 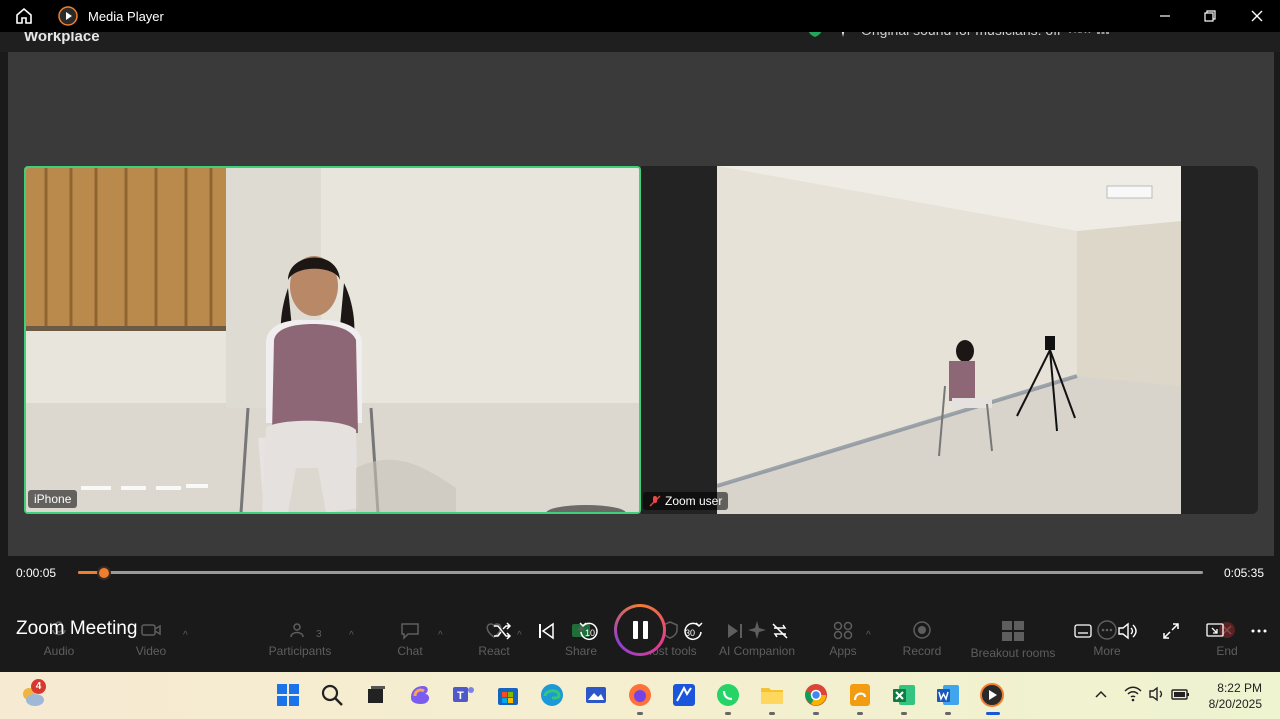 I want to click on whatsapp-running-indicator, so click(x=728, y=713).